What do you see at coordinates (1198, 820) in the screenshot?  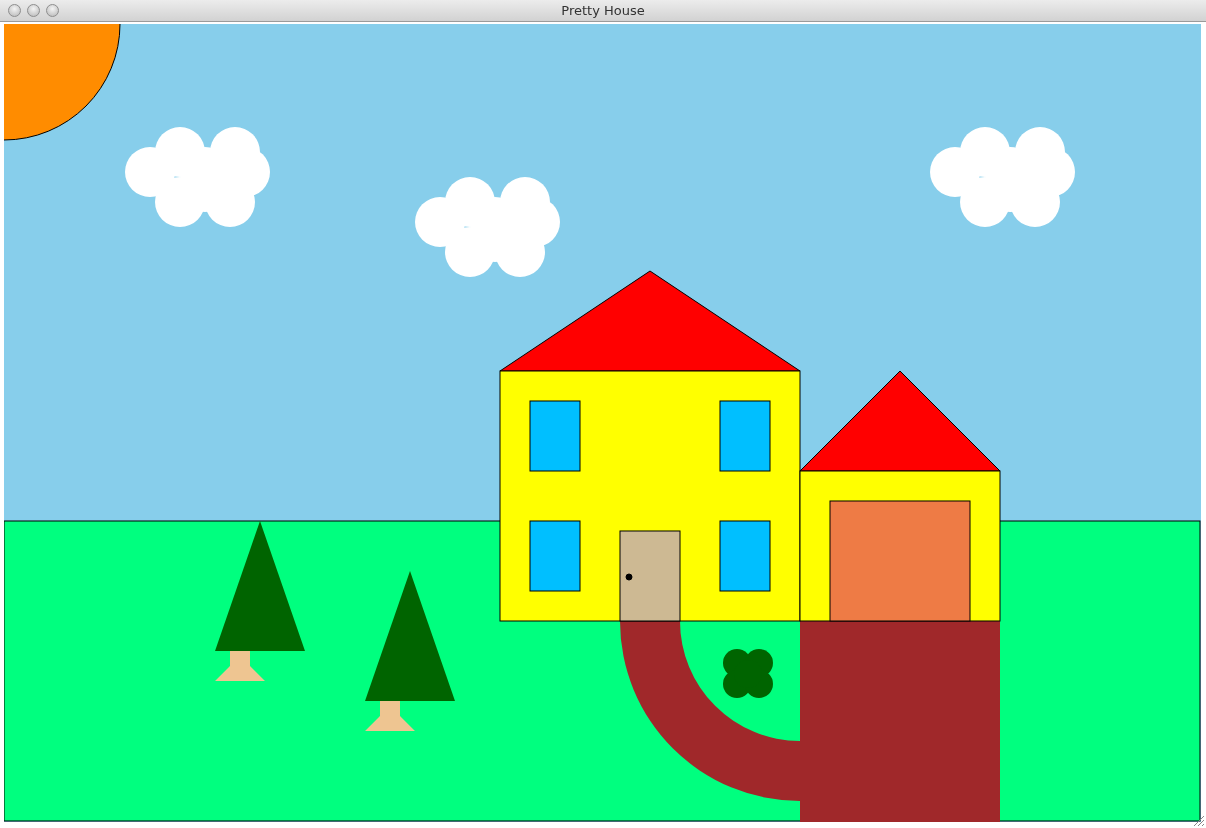 I see `resize-grip-icon` at bounding box center [1198, 820].